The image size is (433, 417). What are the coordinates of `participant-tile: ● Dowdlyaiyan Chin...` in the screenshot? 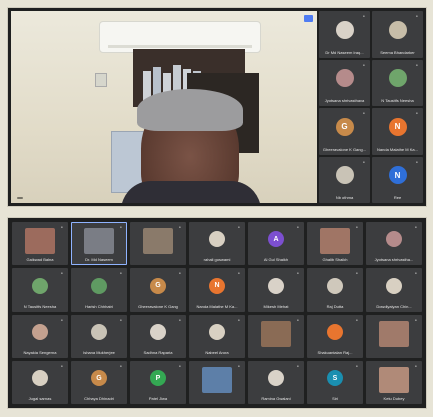 It's located at (394, 290).